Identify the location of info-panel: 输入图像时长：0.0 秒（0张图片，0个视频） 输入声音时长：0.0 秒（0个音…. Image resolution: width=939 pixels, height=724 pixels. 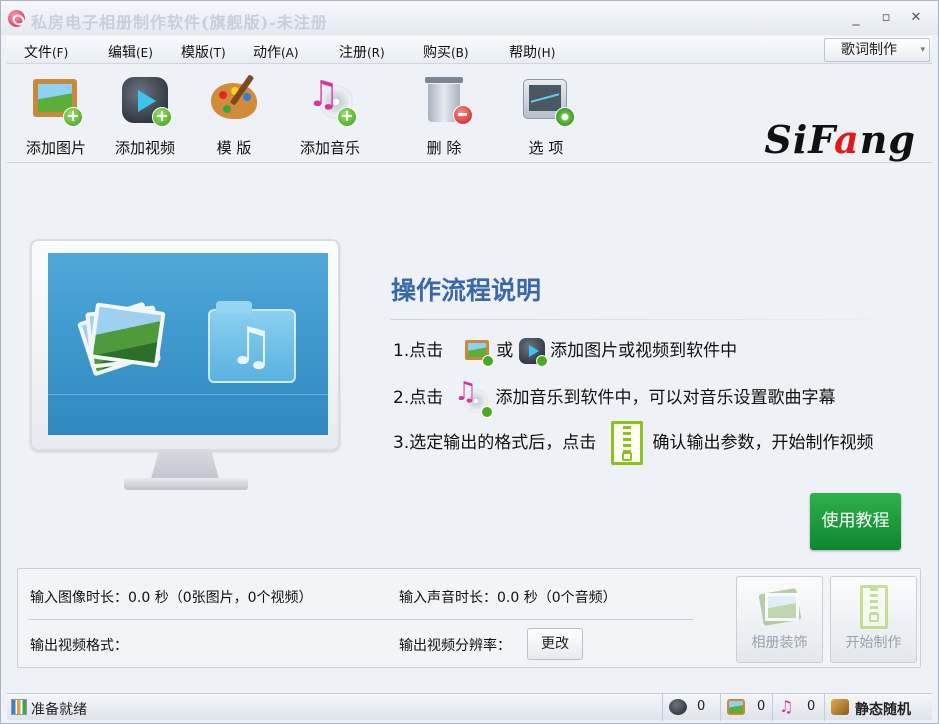
(469, 618).